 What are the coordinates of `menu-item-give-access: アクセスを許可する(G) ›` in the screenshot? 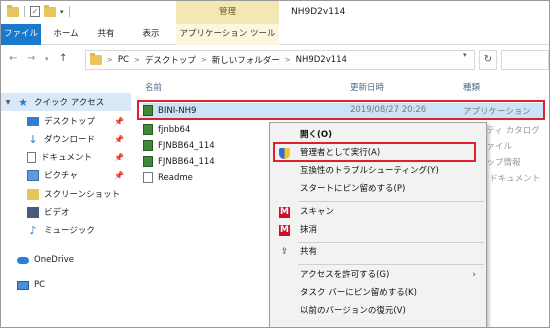 It's located at (378, 275).